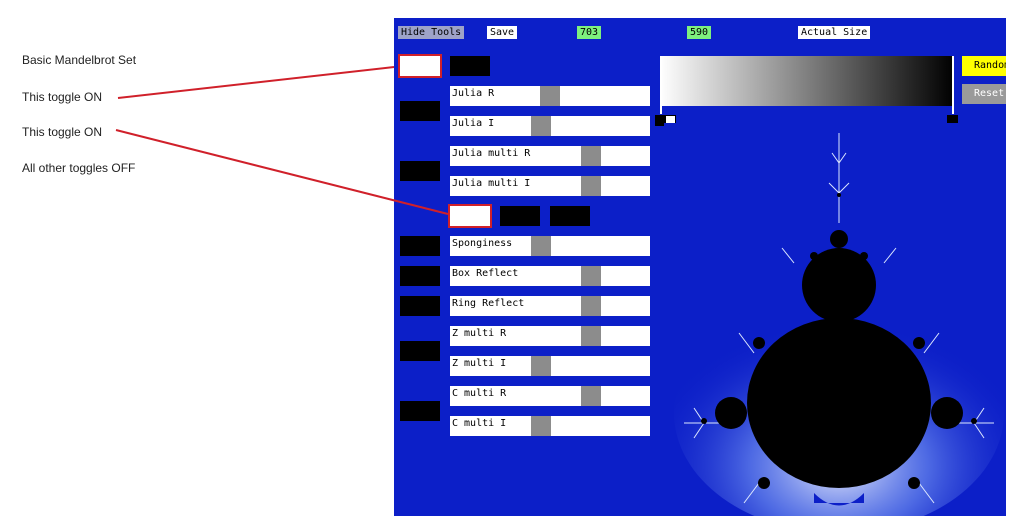 The height and width of the screenshot is (532, 1028). I want to click on slider-julia-multi-i: Julia multi I, so click(550, 186).